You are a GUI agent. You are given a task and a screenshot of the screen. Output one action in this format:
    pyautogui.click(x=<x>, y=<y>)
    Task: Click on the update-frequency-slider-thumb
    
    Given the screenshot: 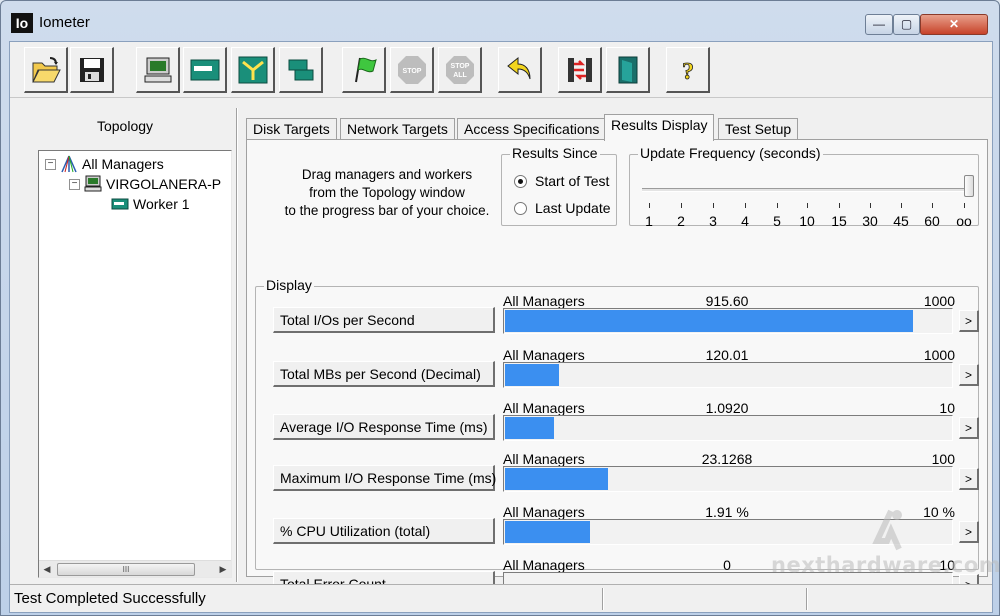 What is the action you would take?
    pyautogui.click(x=969, y=186)
    